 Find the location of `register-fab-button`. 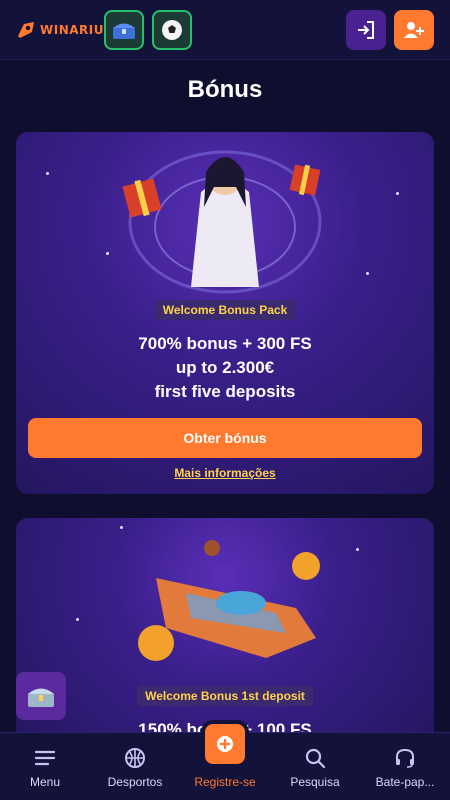

register-fab-button is located at coordinates (225, 744).